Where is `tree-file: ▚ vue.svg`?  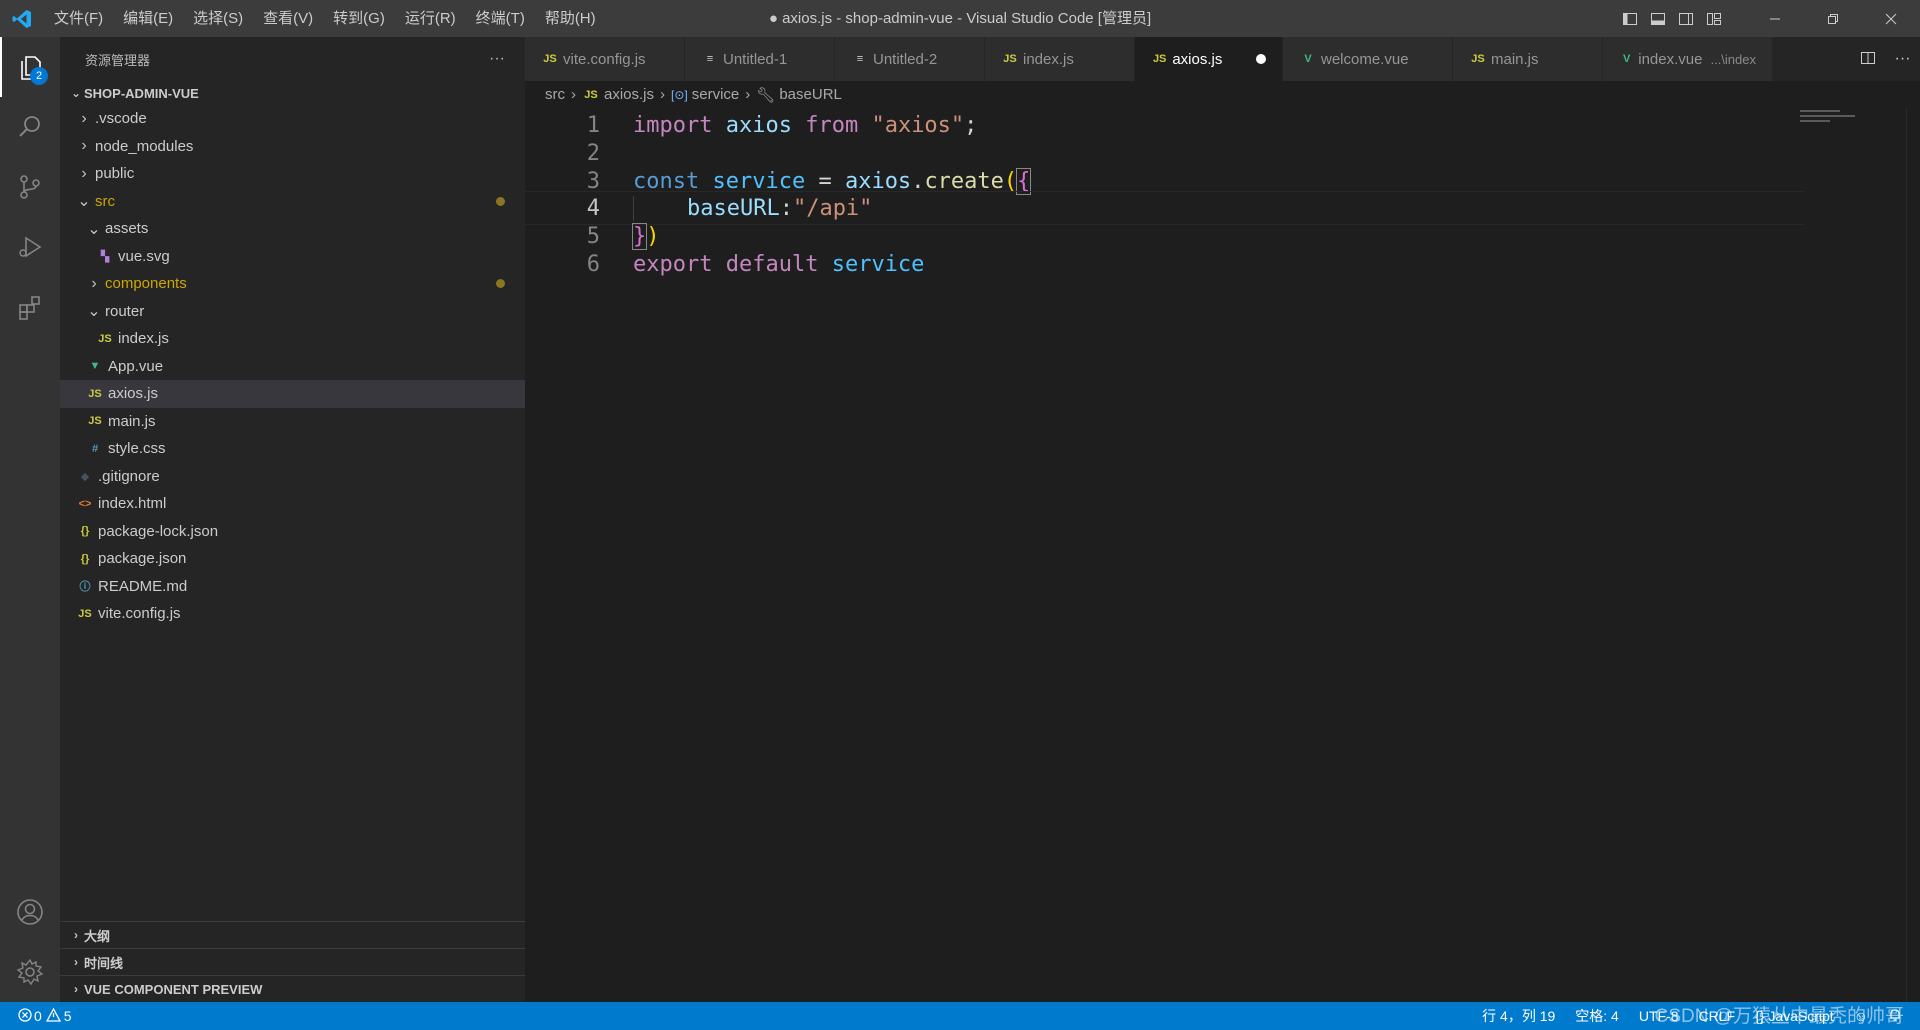
tree-file: ▚ vue.svg is located at coordinates (292, 257).